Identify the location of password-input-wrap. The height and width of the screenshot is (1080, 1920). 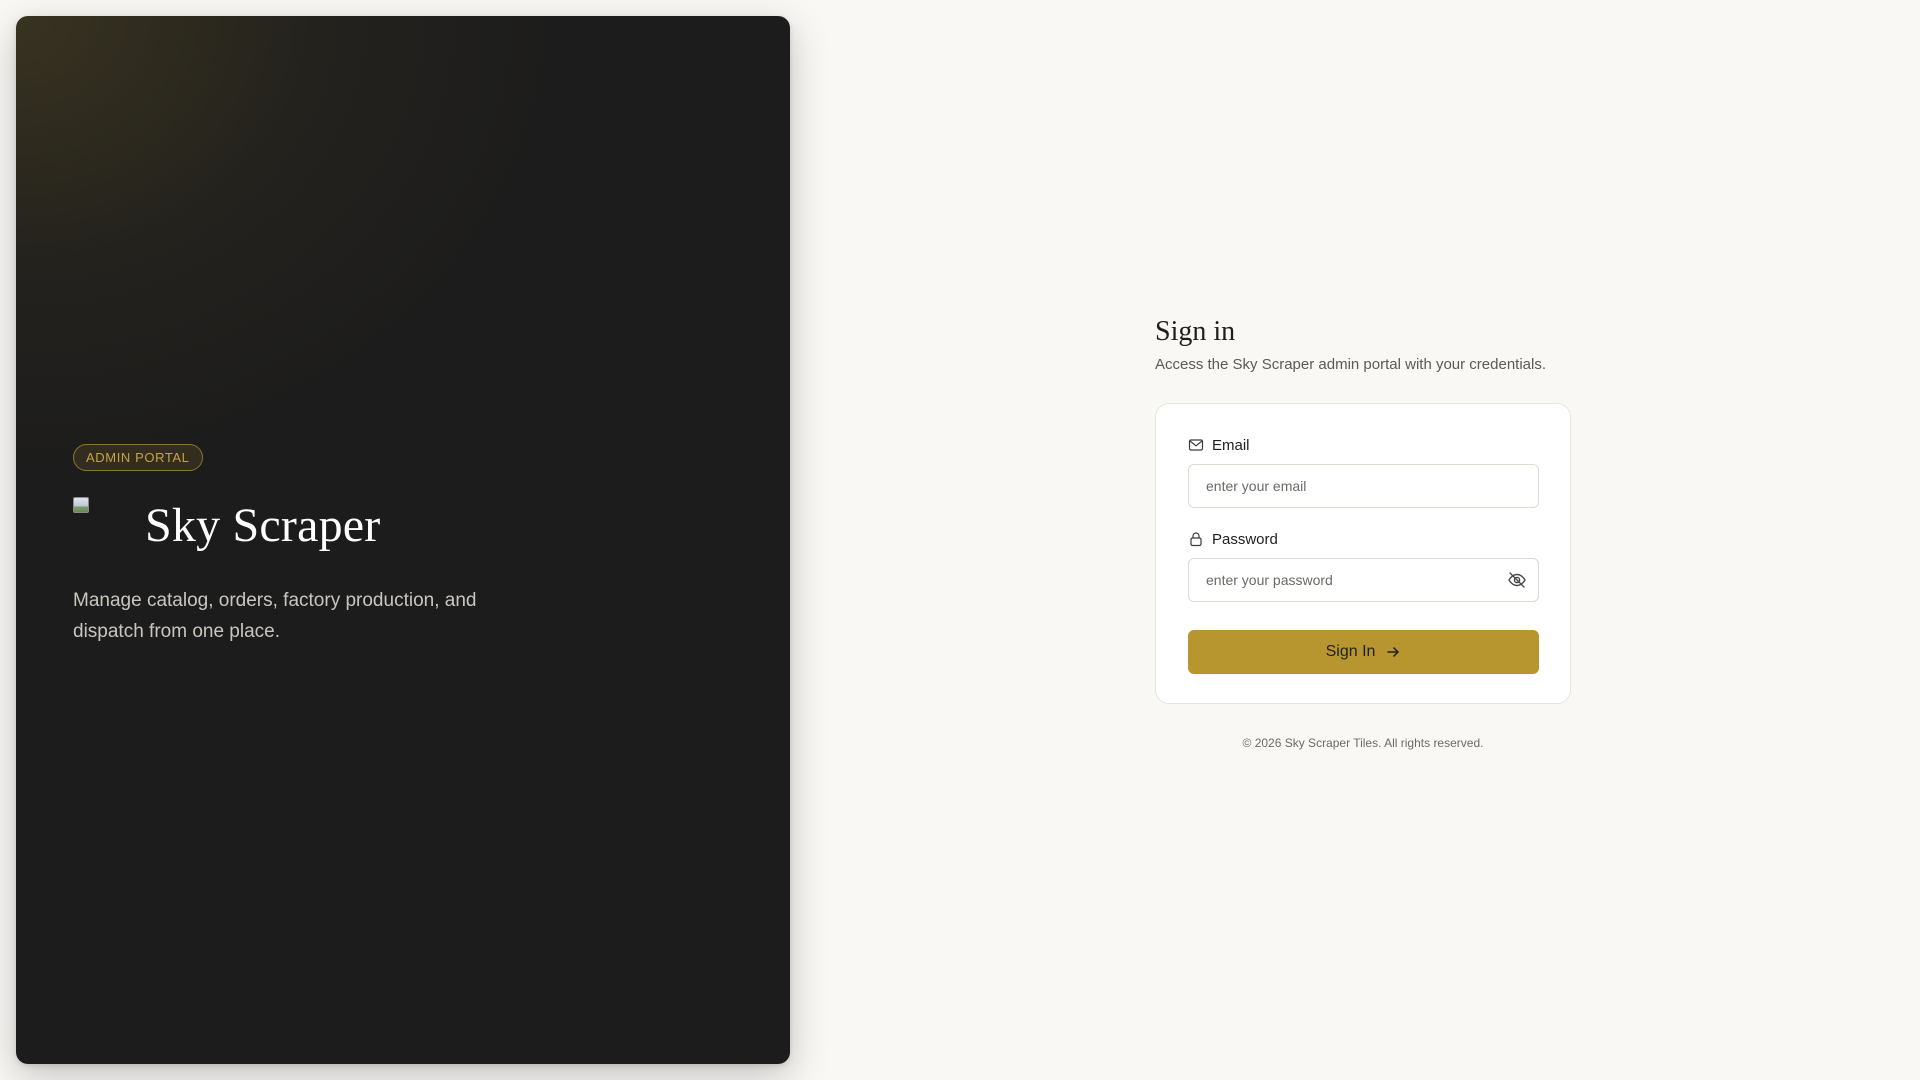
(1363, 580).